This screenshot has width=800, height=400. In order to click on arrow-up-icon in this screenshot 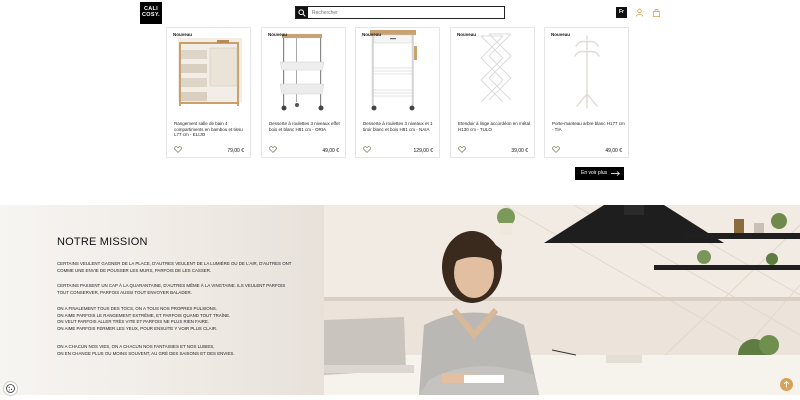, I will do `click(786, 384)`.